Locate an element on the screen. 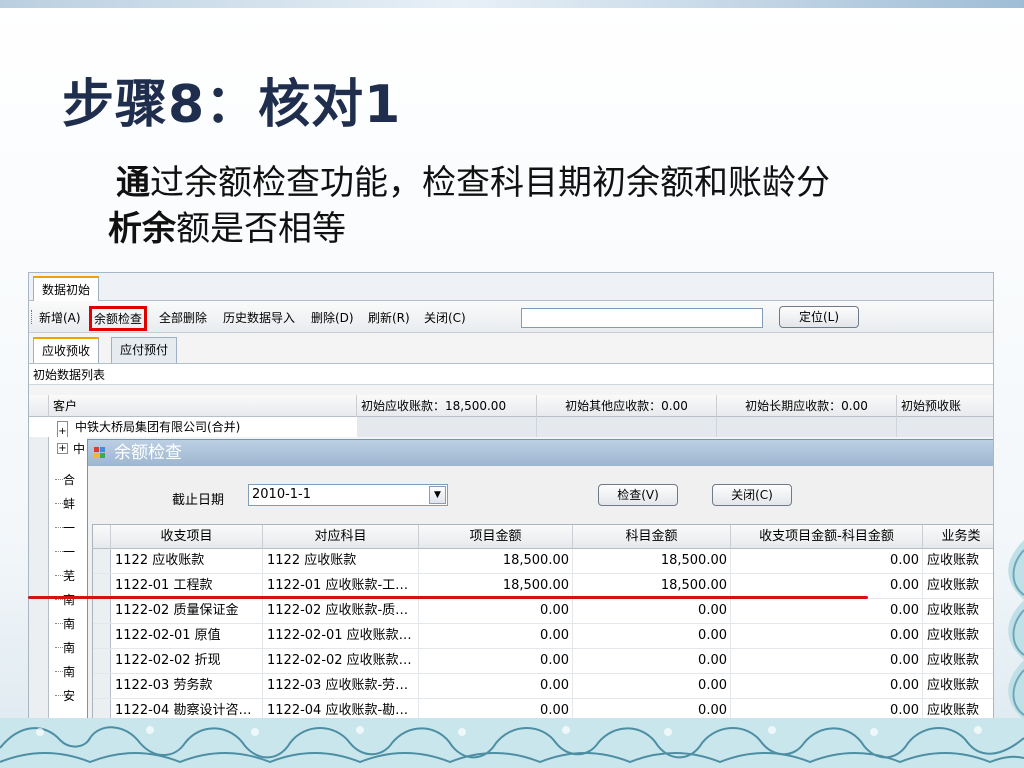 Image resolution: width=1024 pixels, height=768 pixels. top-decoration-strip is located at coordinates (512, 4).